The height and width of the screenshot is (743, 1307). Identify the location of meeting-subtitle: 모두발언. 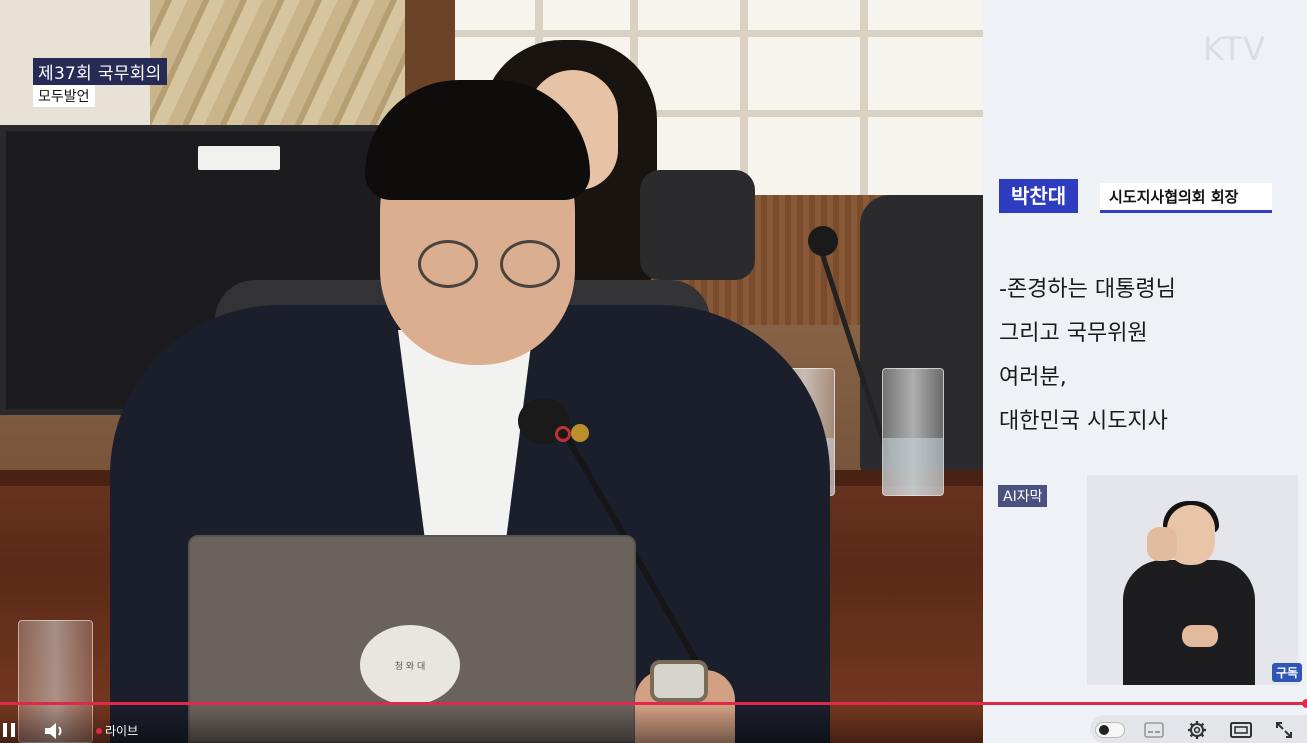
(64, 96).